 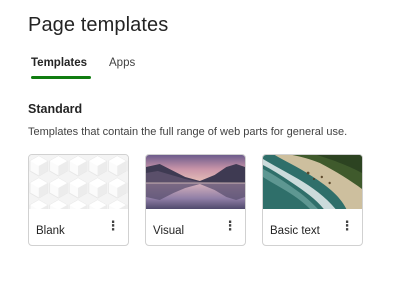 What do you see at coordinates (195, 182) in the screenshot?
I see `visual-template-thumbnail` at bounding box center [195, 182].